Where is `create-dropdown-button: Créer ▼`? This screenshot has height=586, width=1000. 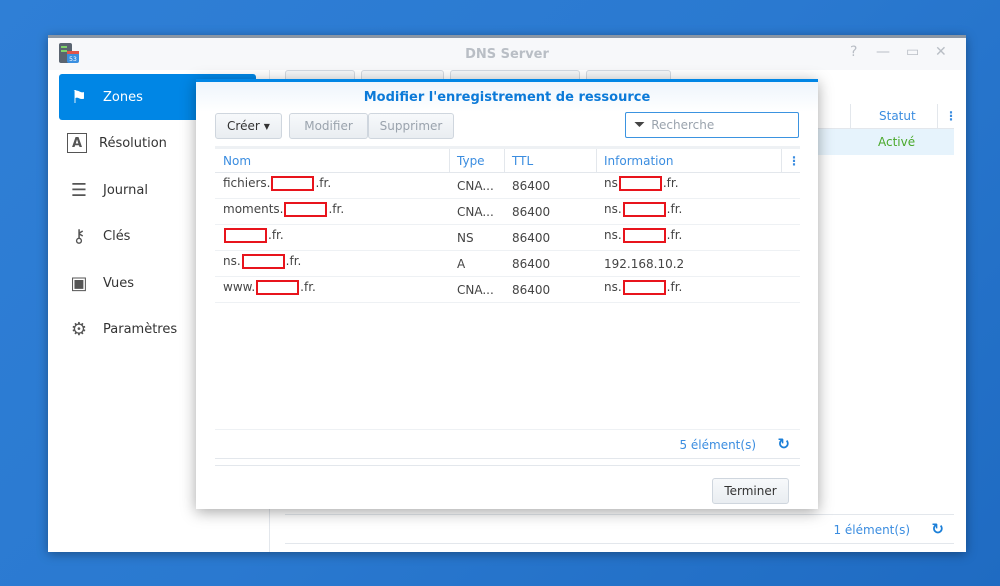
create-dropdown-button: Créer ▼ is located at coordinates (248, 126).